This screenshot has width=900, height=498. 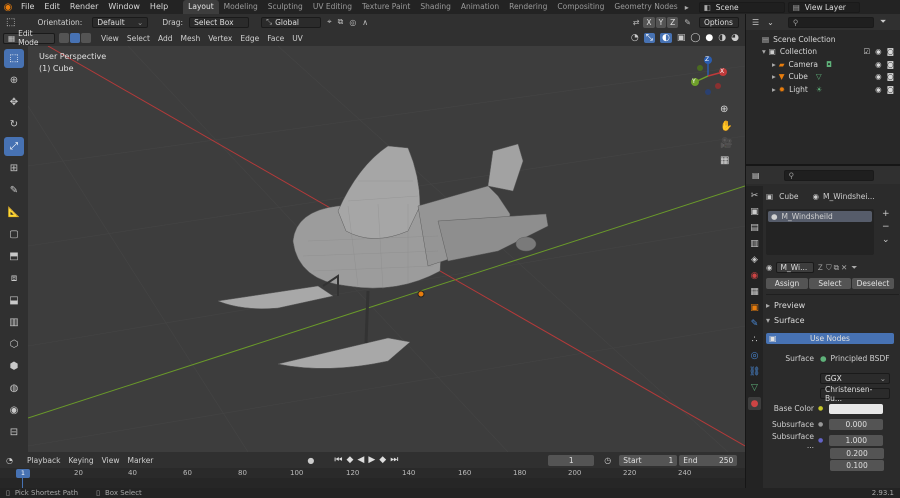 What do you see at coordinates (14, 102) in the screenshot?
I see `move-tool-icon: ✥` at bounding box center [14, 102].